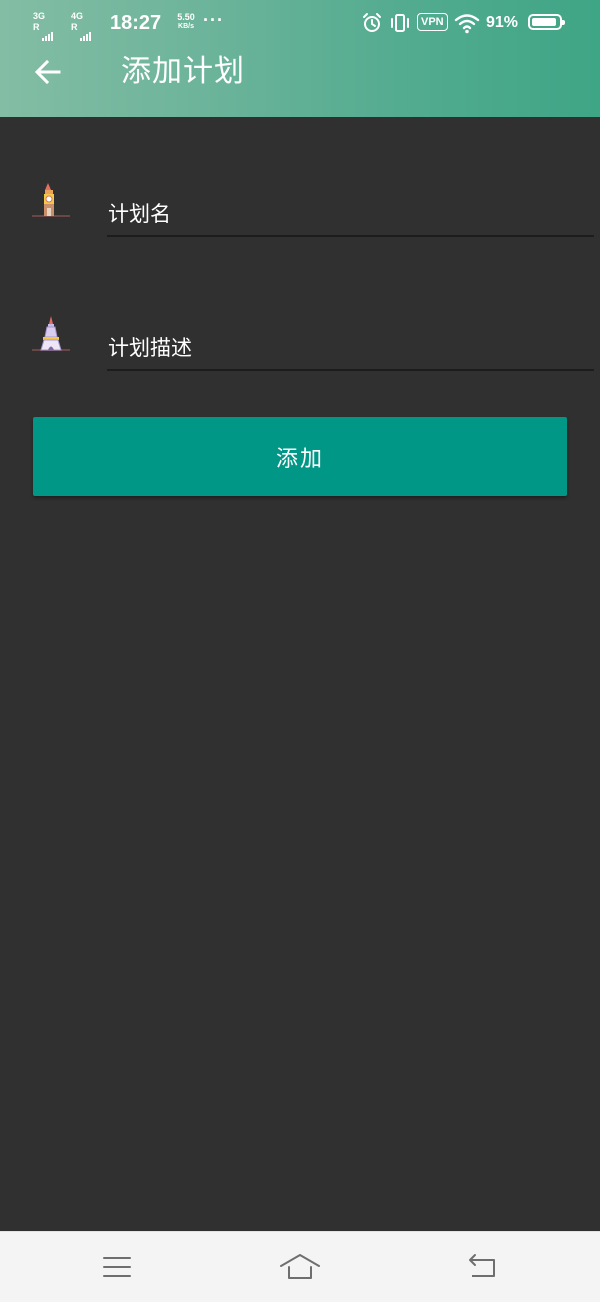 The height and width of the screenshot is (1302, 600). I want to click on back-return-icon, so click(482, 1265).